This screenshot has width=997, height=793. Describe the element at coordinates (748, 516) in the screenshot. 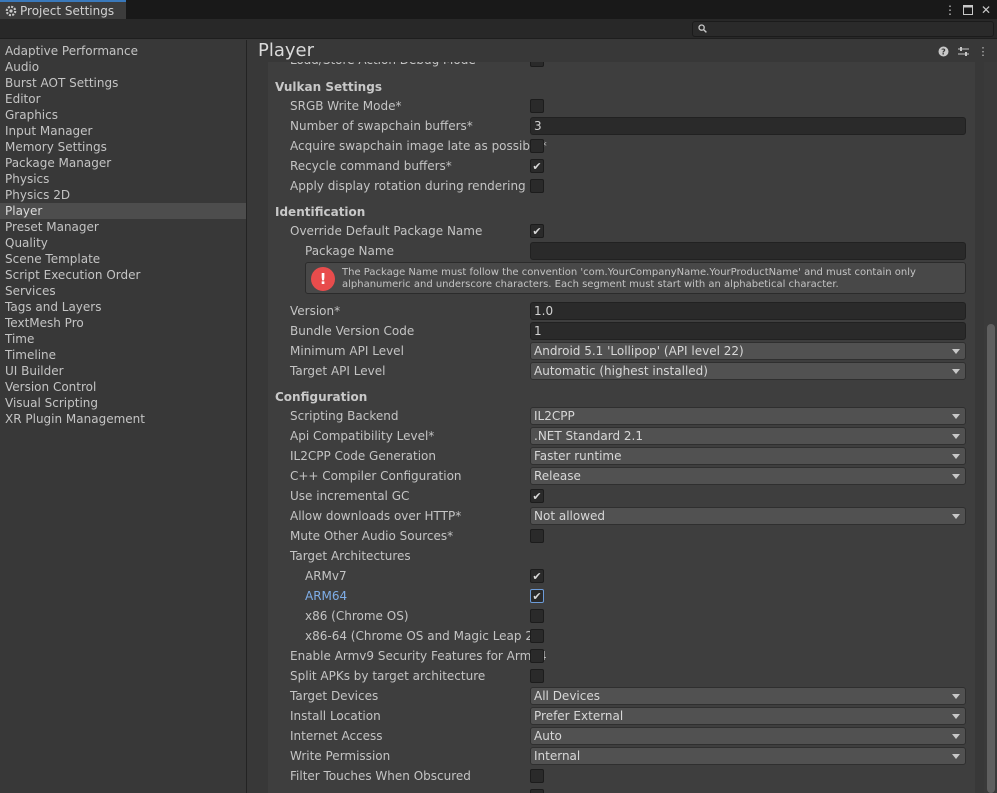

I see `downloads-over-http-dropdown: Not allowed` at that location.